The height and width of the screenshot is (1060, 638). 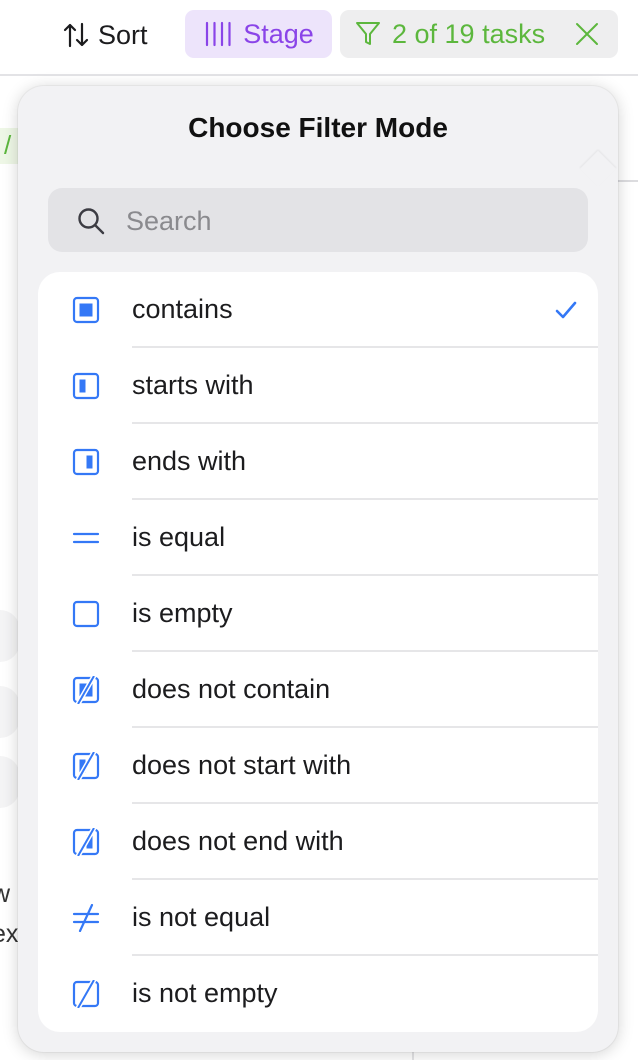 What do you see at coordinates (318, 462) in the screenshot?
I see `filter-option-ends-with: ends with` at bounding box center [318, 462].